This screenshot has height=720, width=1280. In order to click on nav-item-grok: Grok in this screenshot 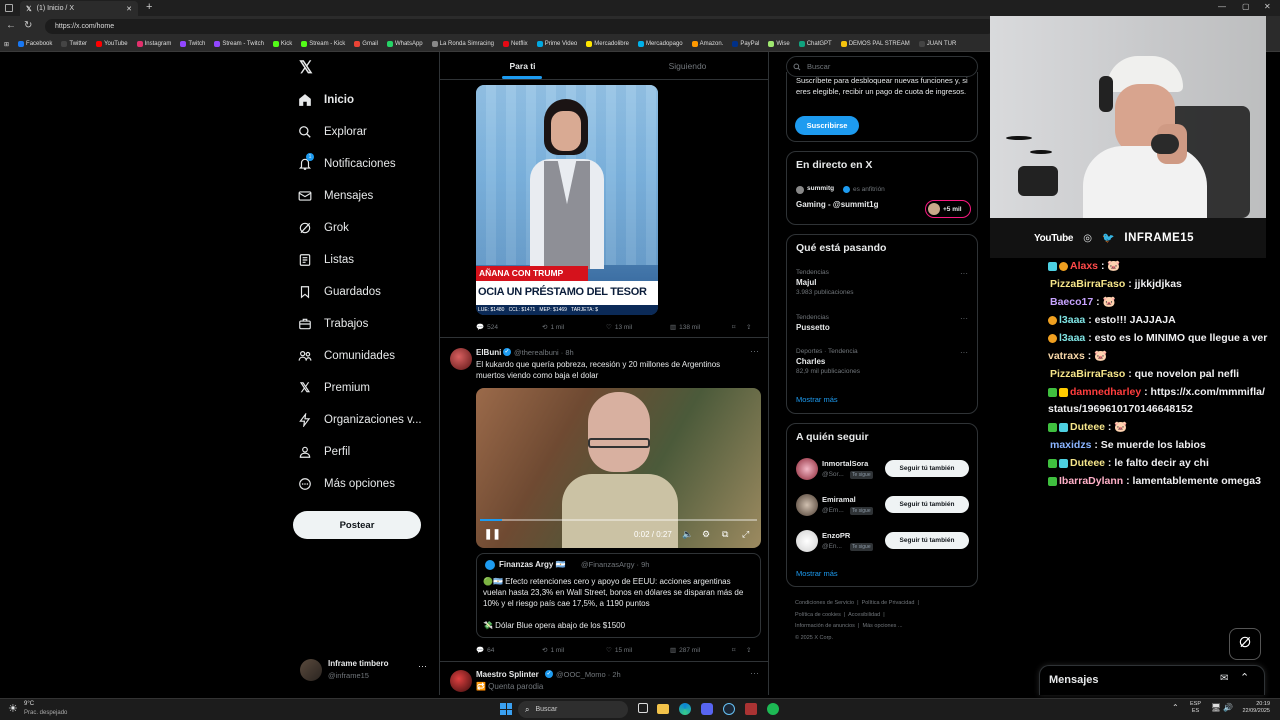, I will do `click(323, 228)`.